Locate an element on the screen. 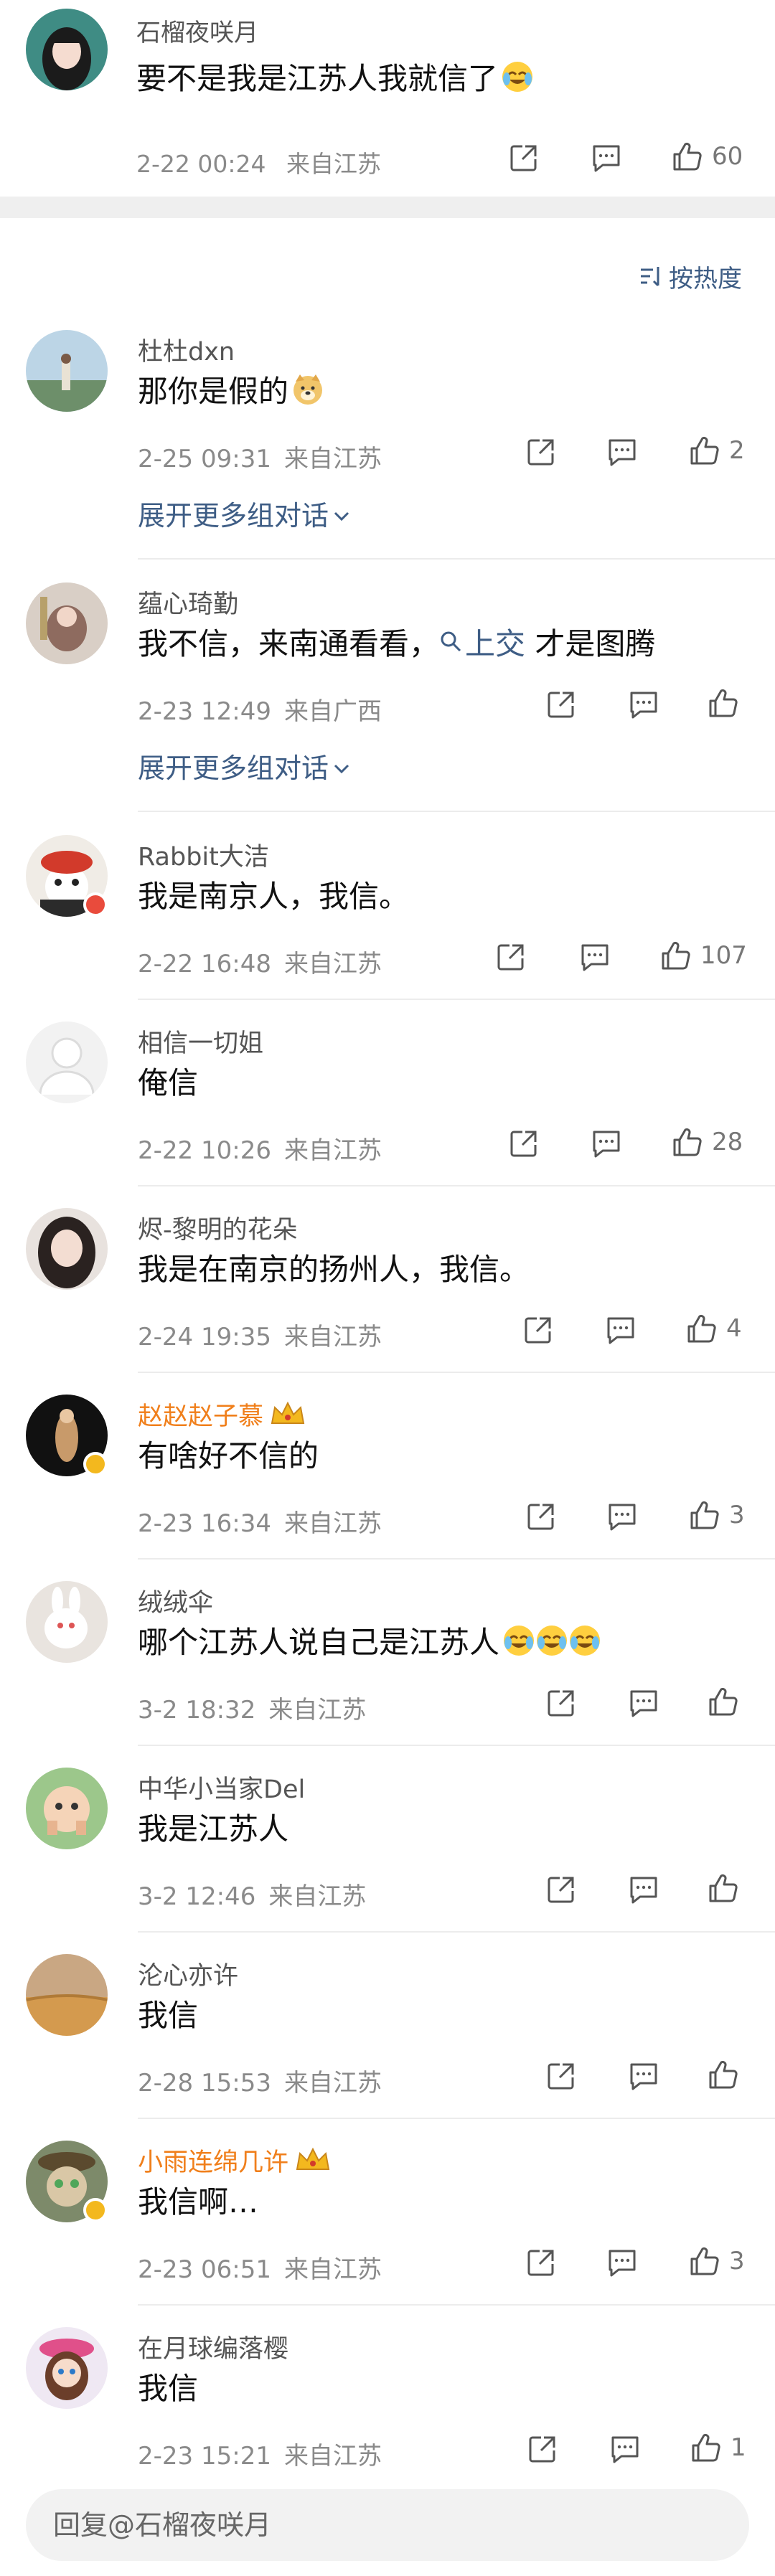 This screenshot has width=775, height=2576. comment-item: 沦心亦许 我信 2-28 15:53 来自江苏 is located at coordinates (387, 2040).